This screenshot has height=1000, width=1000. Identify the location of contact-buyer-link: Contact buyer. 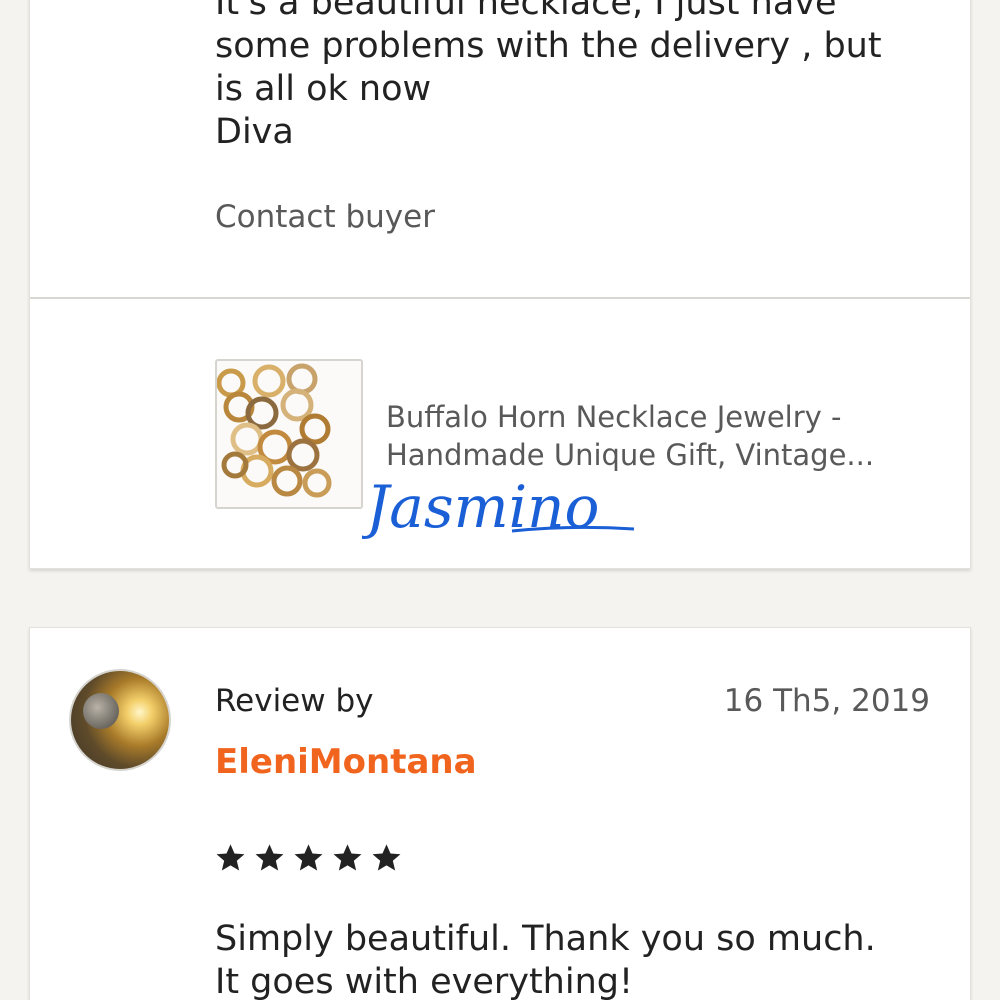
(325, 217).